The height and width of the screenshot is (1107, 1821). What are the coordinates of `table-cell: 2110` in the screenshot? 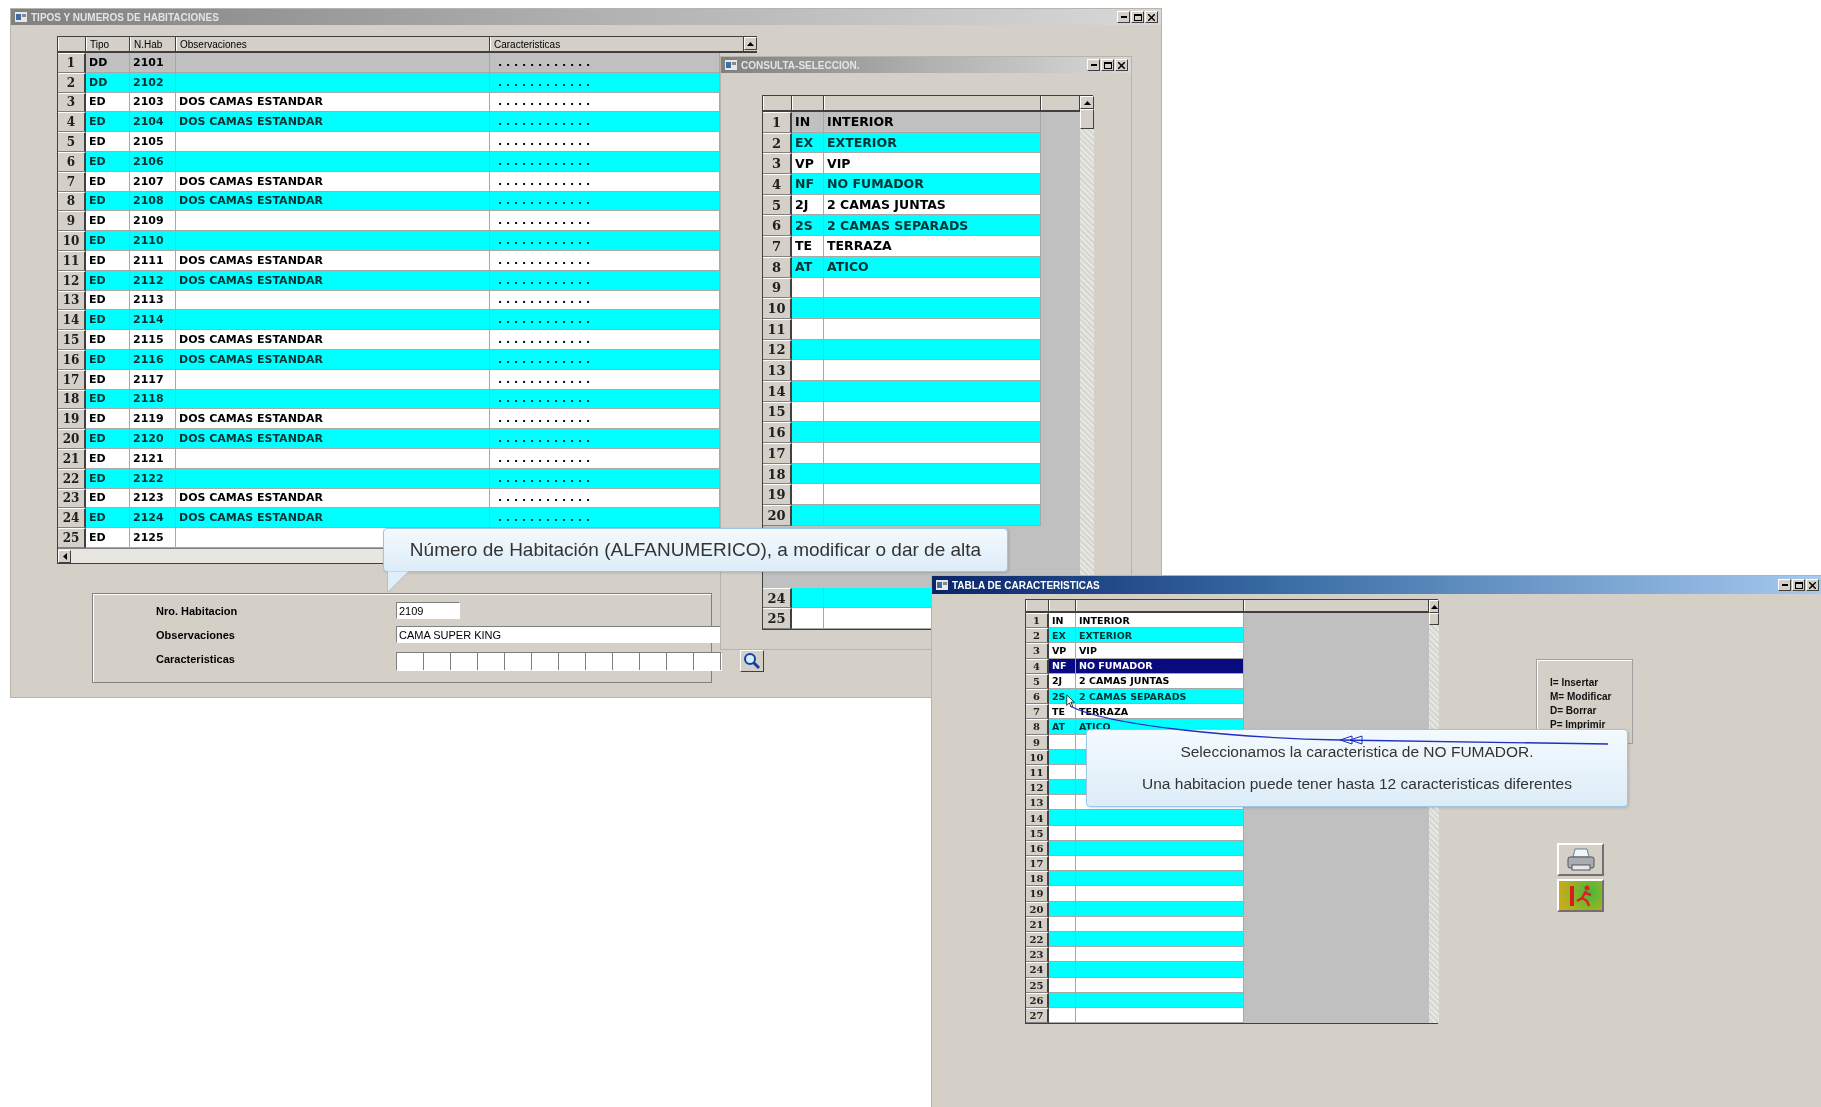 It's located at (148, 241).